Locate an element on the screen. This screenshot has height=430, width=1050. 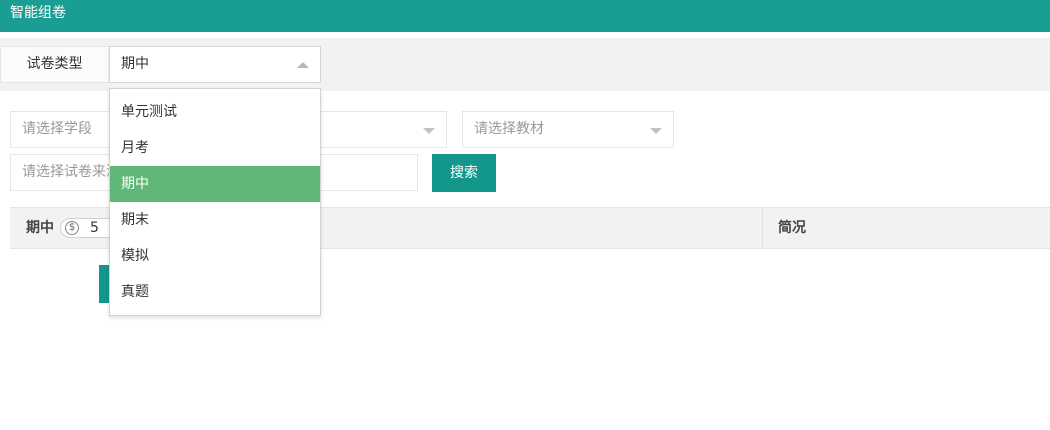
paper-type-dropdown-menu: 单元测试 月考 期中 期末 模拟 真题 is located at coordinates (215, 202).